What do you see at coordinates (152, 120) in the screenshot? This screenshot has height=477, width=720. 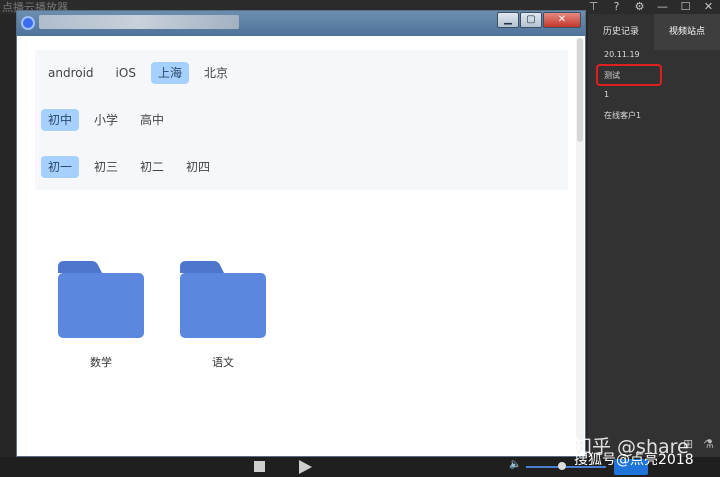 I see `filter-chip: 高中` at bounding box center [152, 120].